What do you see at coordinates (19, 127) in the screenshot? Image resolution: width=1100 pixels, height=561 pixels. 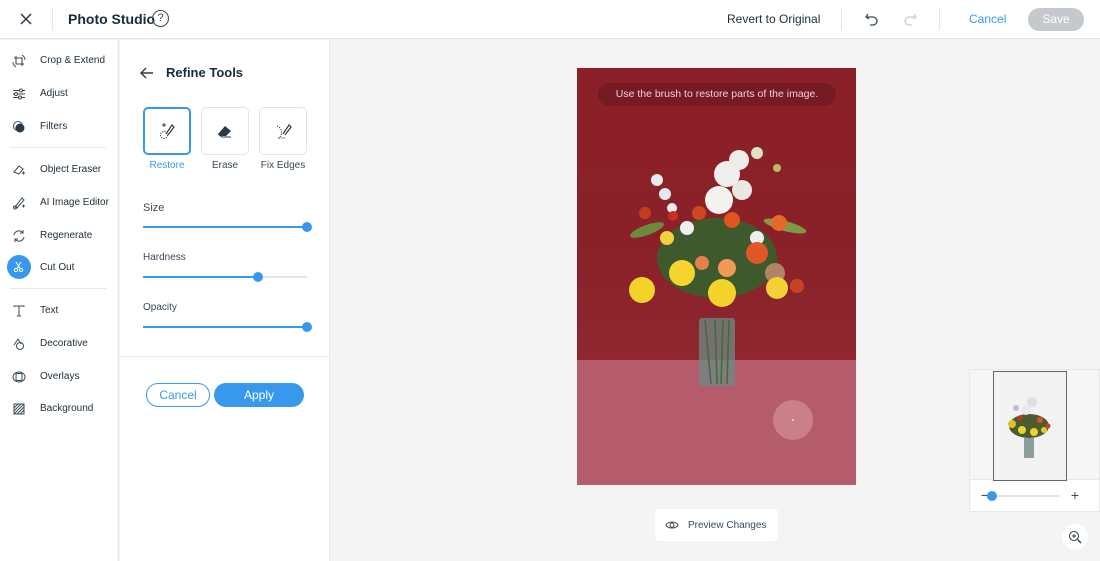 I see `filters-icon` at bounding box center [19, 127].